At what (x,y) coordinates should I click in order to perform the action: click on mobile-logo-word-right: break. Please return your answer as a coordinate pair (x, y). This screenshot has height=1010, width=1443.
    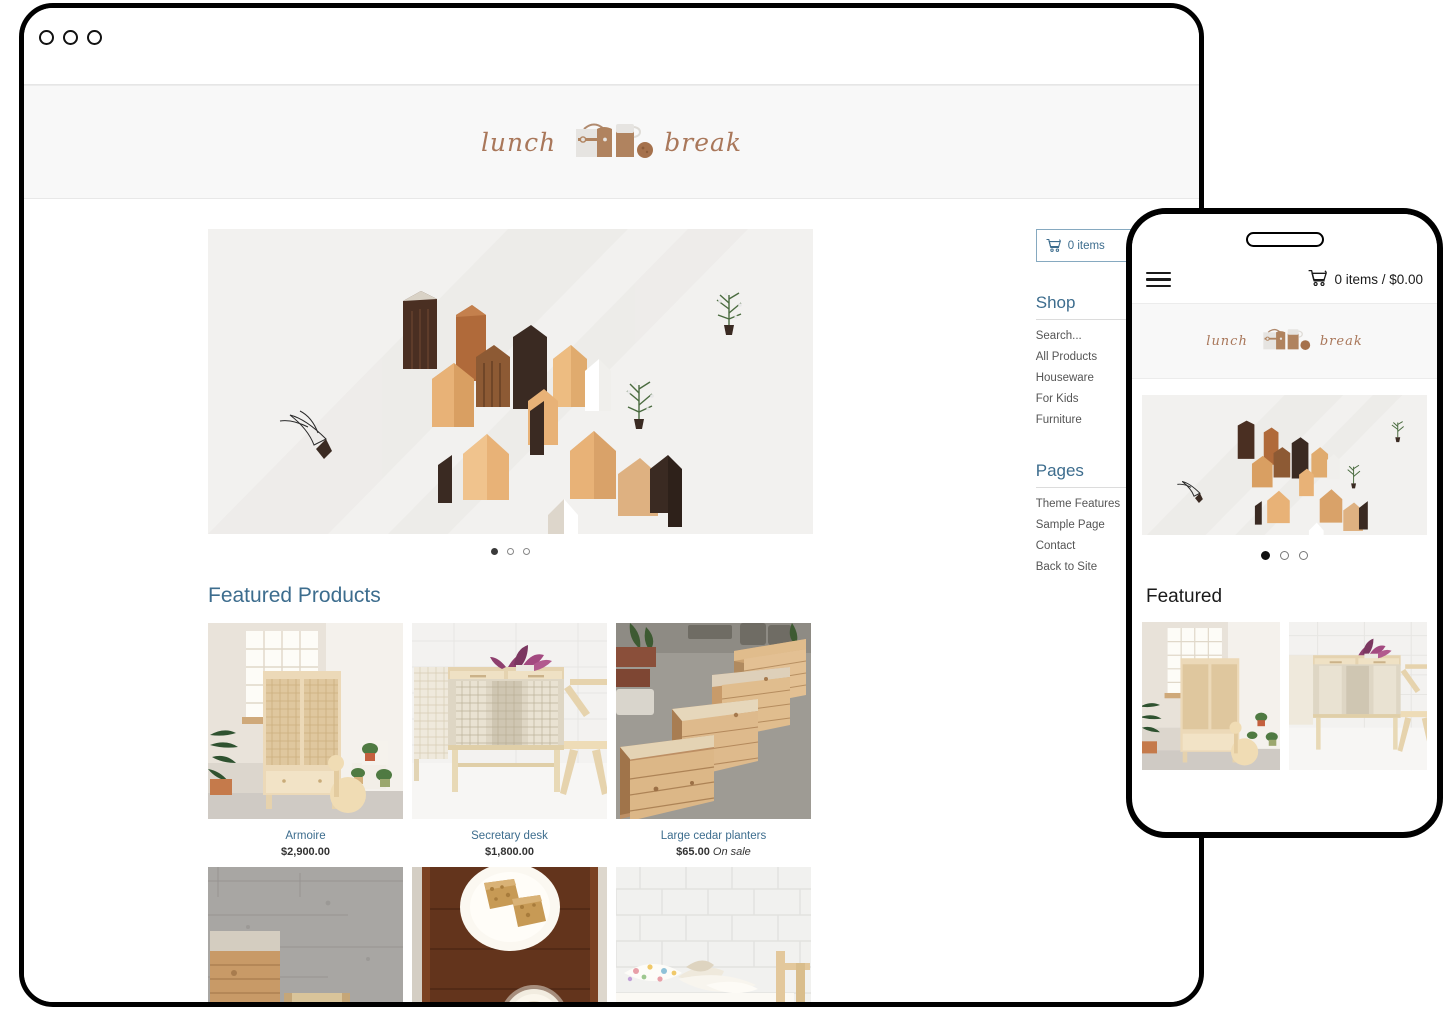
    Looking at the image, I should click on (1341, 341).